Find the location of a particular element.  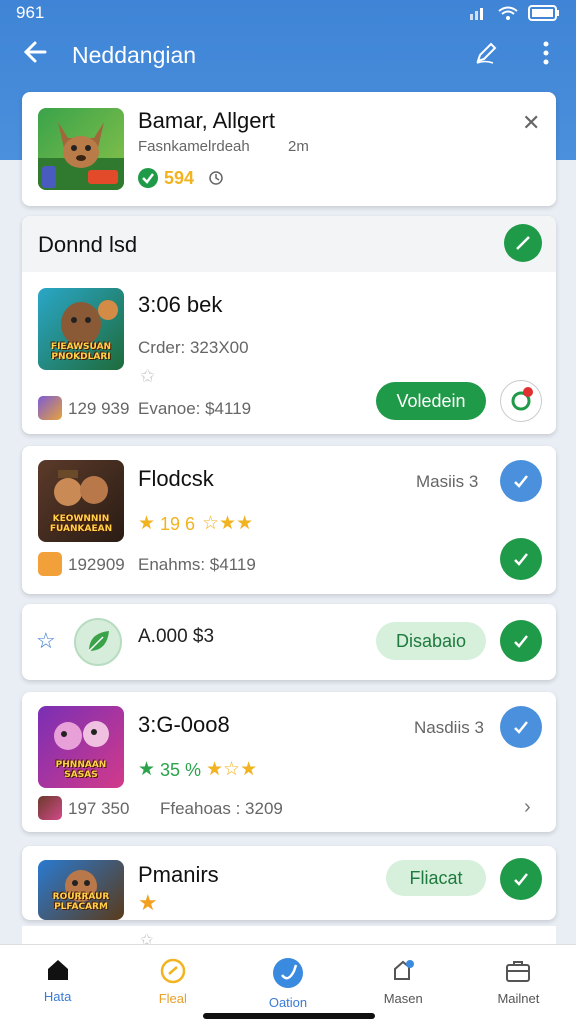

back-button is located at coordinates (36, 55).